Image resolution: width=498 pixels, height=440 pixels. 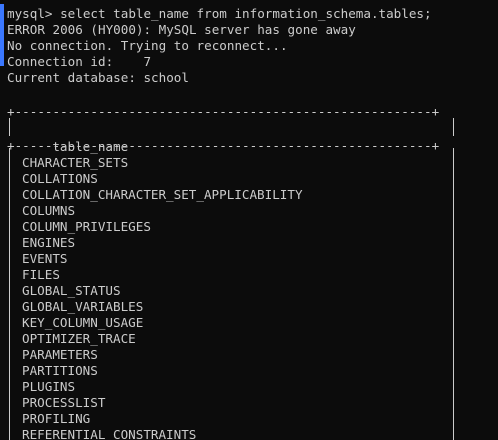 I want to click on table-row: COLLATION_CHARACTER_SET_APPLICABILITY, so click(x=162, y=194).